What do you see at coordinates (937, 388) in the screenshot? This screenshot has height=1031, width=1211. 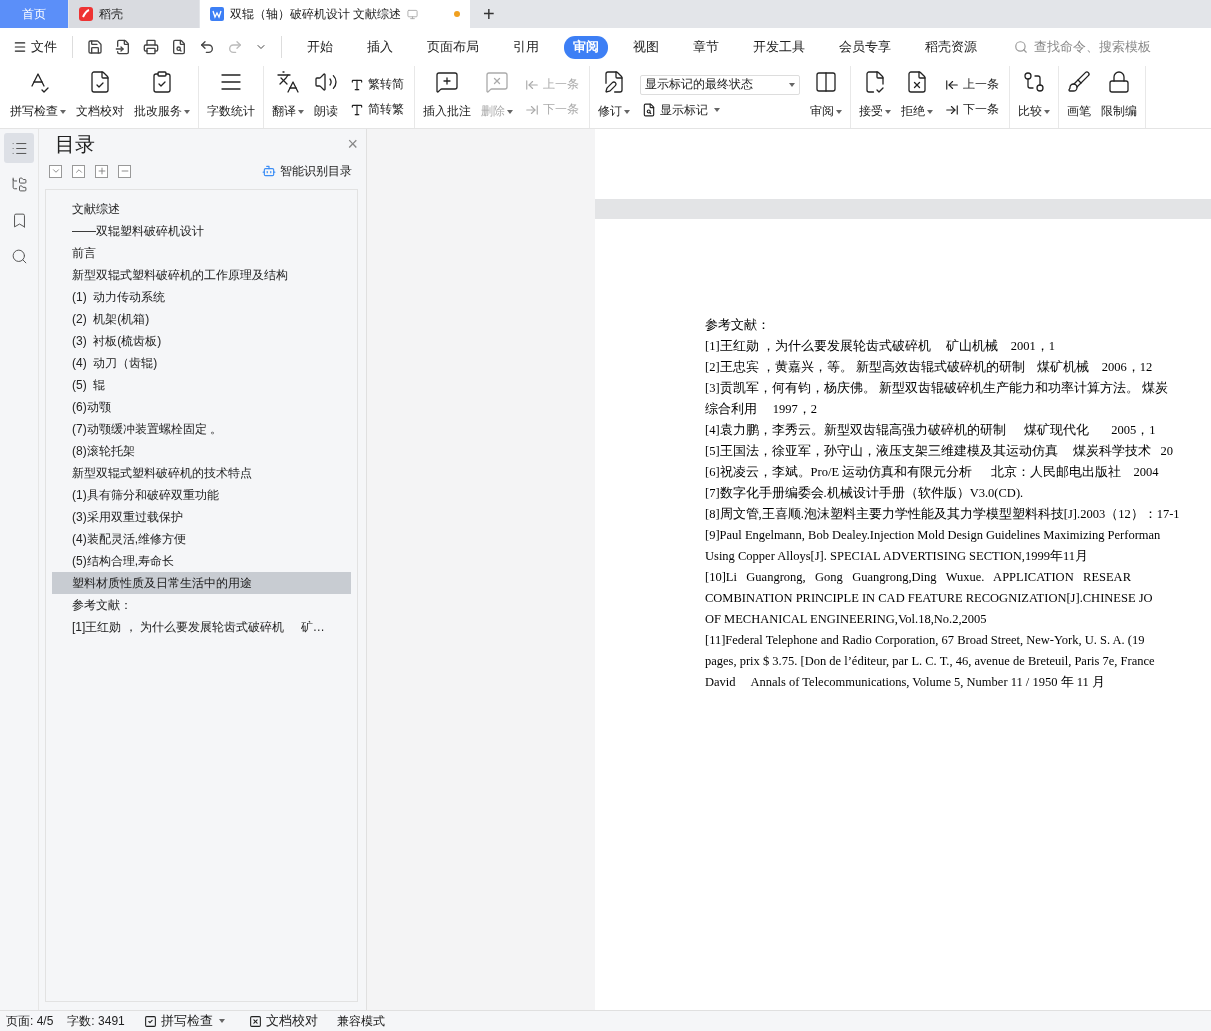 I see `document-text-line: [3]贡凯军，何有钧，杨庆佛。 新型双齿辊破碎机生产能力和功率计算方法。 煤炭` at bounding box center [937, 388].